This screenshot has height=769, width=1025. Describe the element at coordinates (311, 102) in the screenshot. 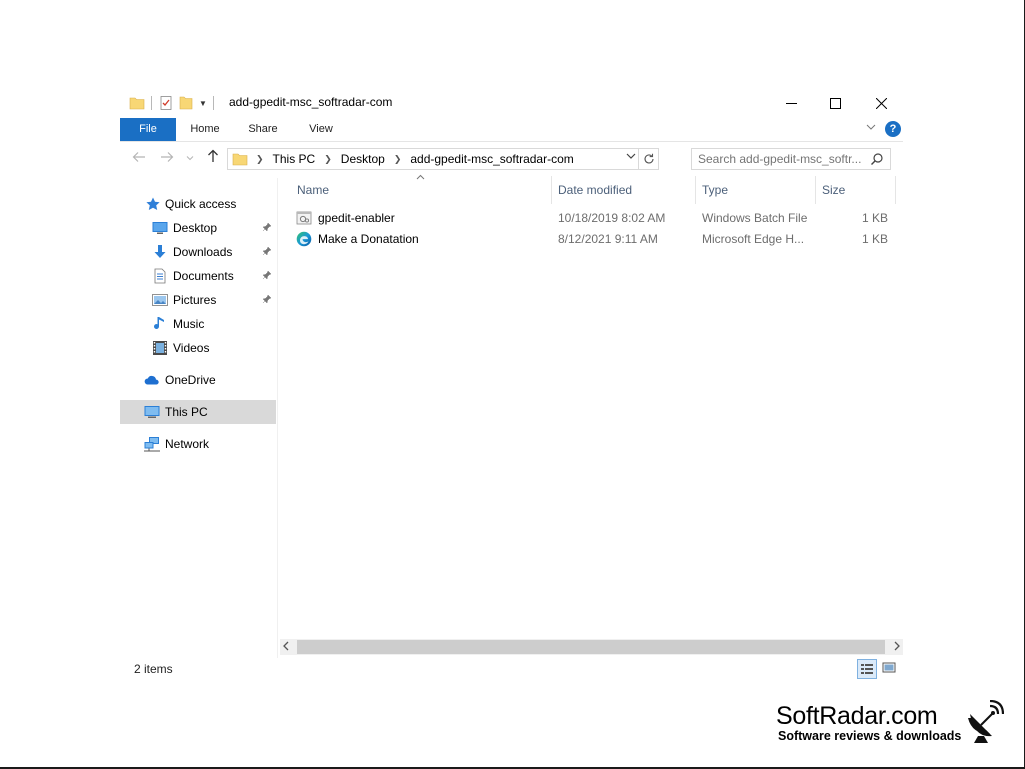

I see `window-title: add-gpedit-msc_softradar-com` at that location.